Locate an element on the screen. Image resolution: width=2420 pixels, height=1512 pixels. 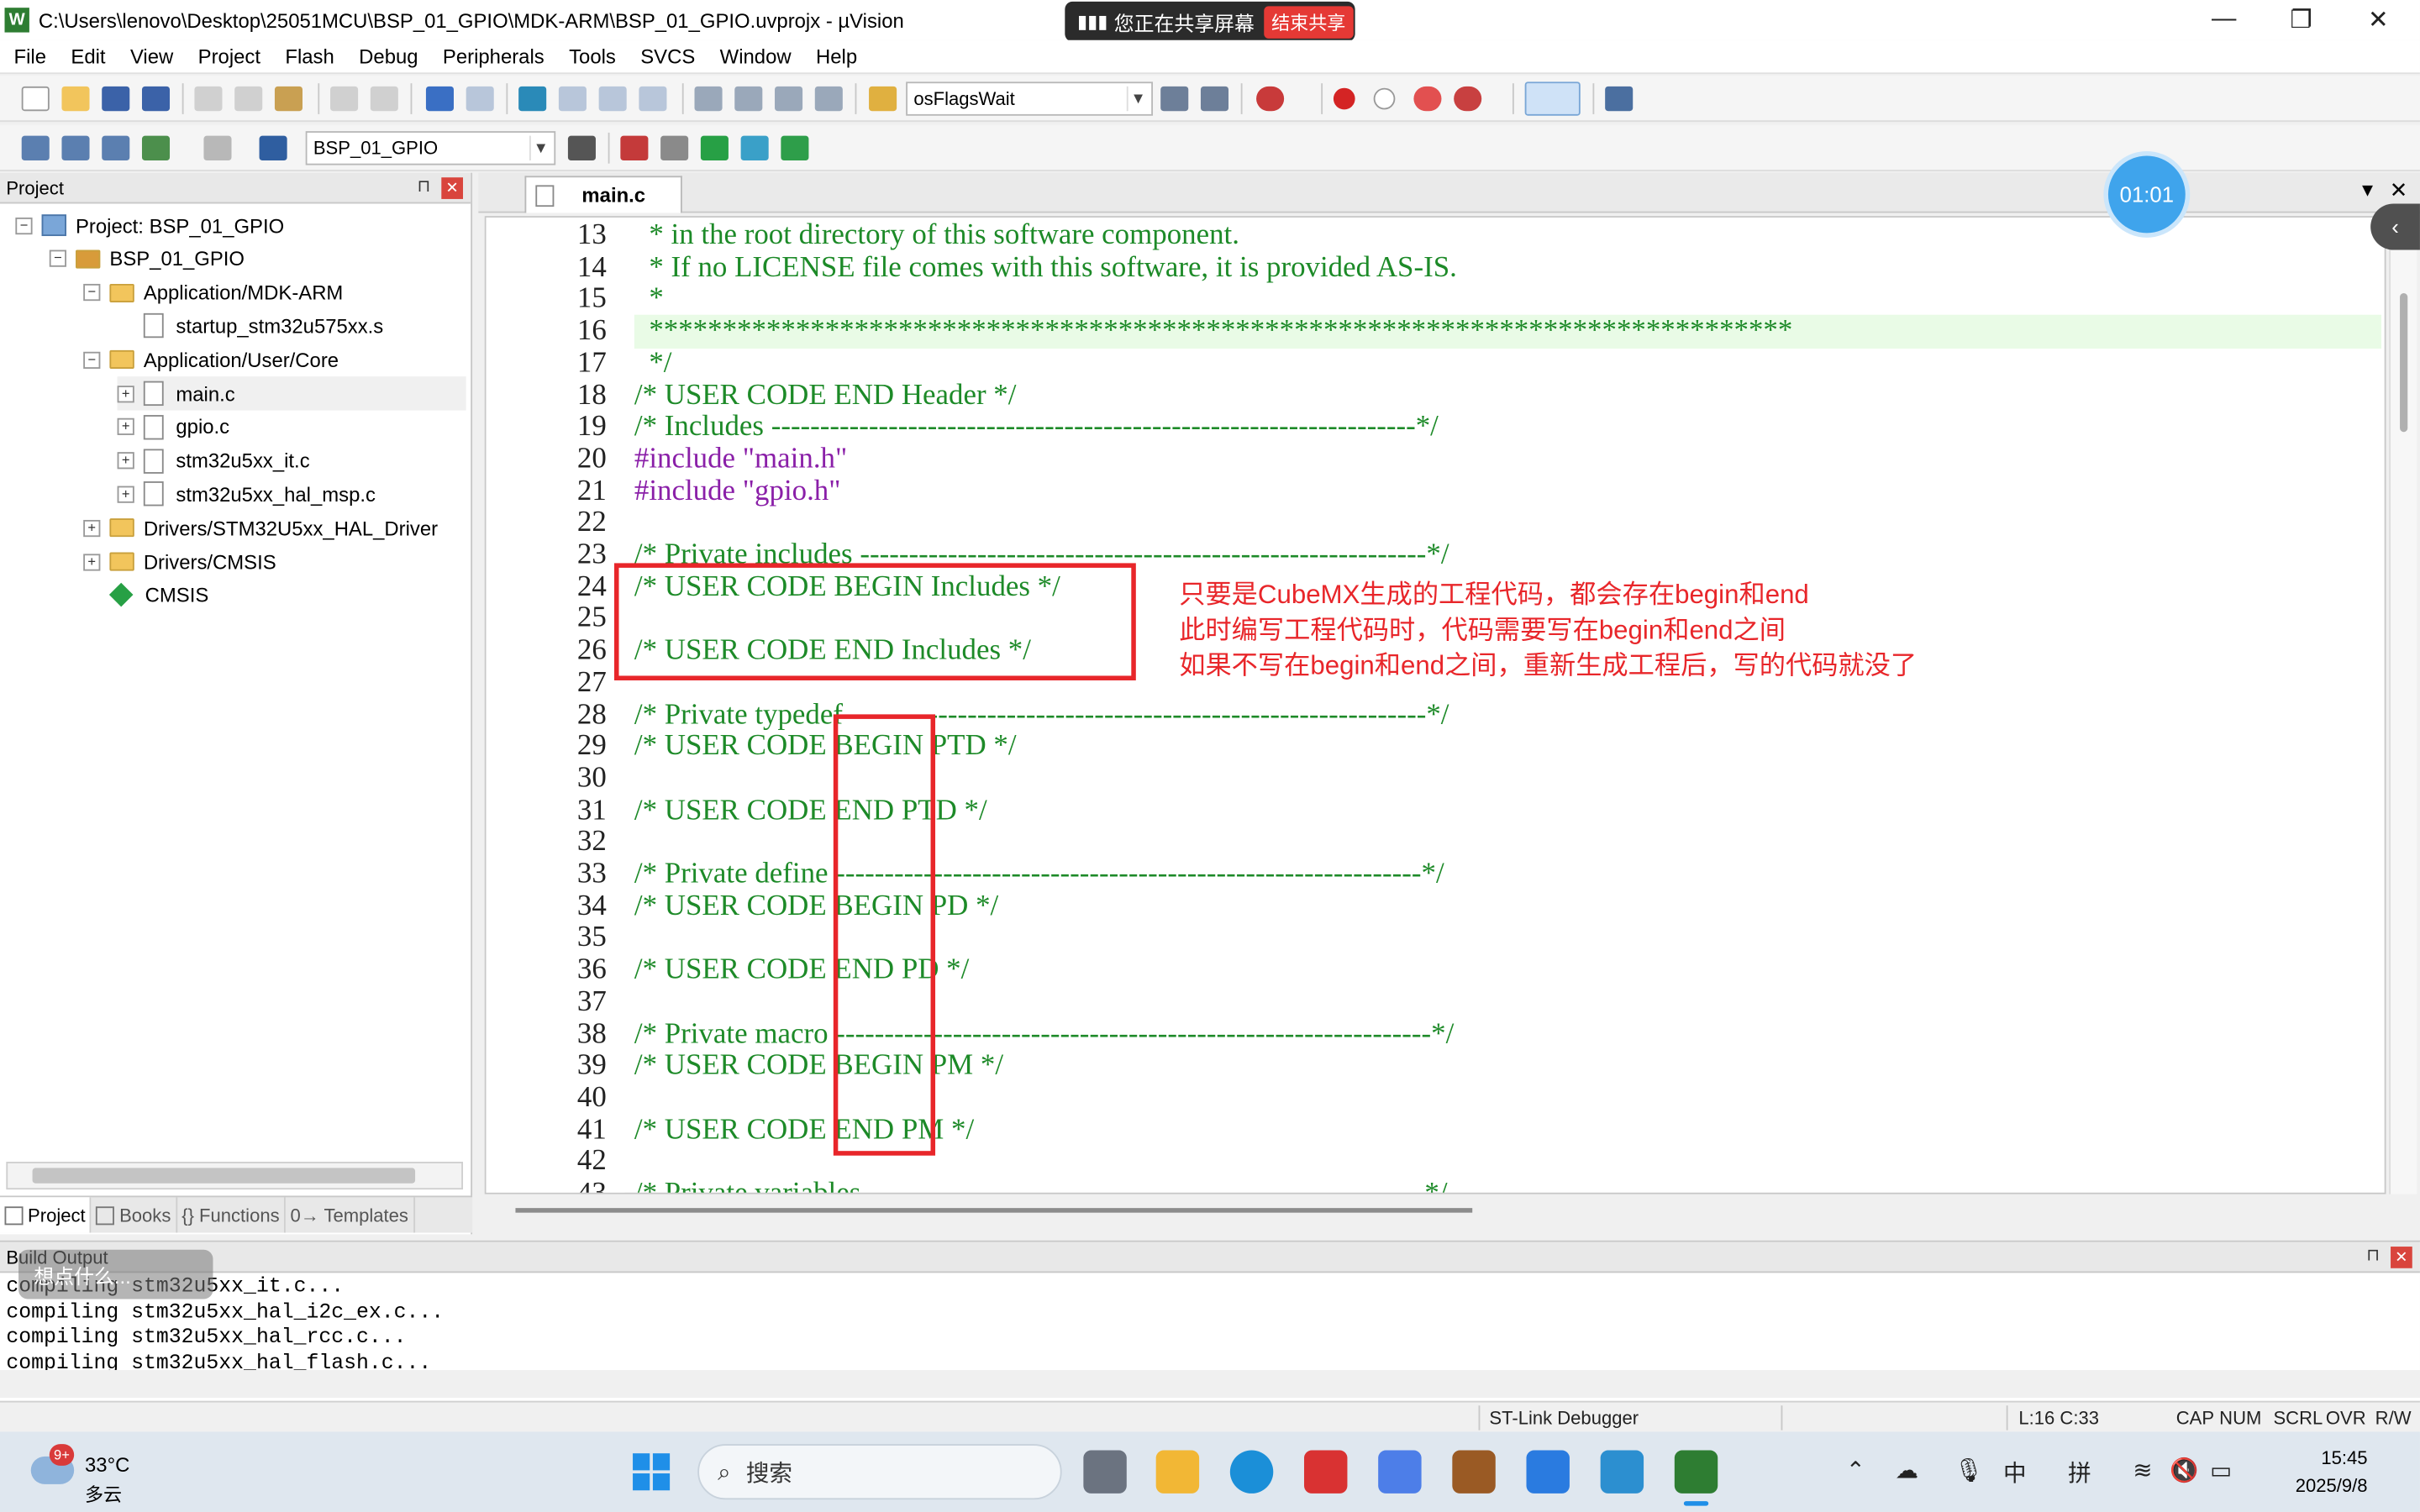
incremental-find-icon is located at coordinates (1214, 99).